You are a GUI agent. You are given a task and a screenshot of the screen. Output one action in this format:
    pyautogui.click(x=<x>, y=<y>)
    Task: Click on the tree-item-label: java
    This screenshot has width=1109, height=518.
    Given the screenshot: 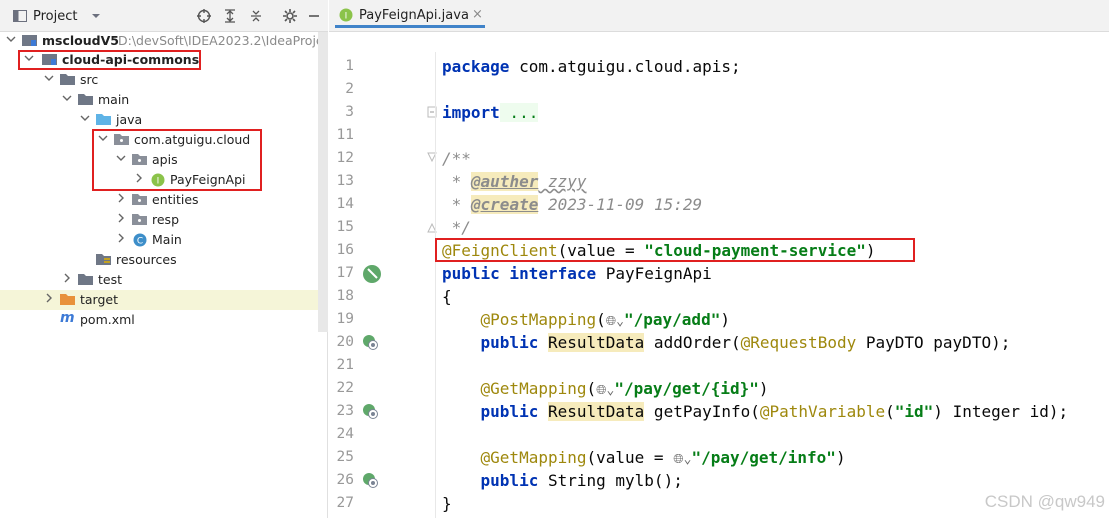 What is the action you would take?
    pyautogui.click(x=129, y=119)
    